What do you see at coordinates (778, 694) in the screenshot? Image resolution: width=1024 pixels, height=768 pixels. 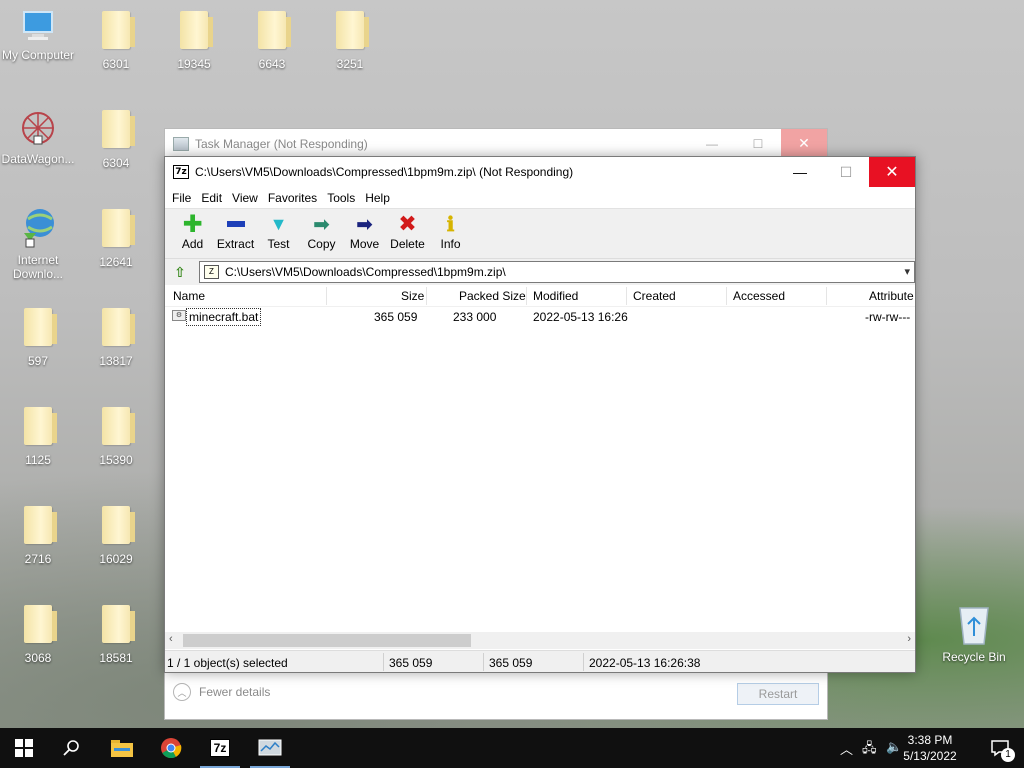 I see `restart-button: Restart` at bounding box center [778, 694].